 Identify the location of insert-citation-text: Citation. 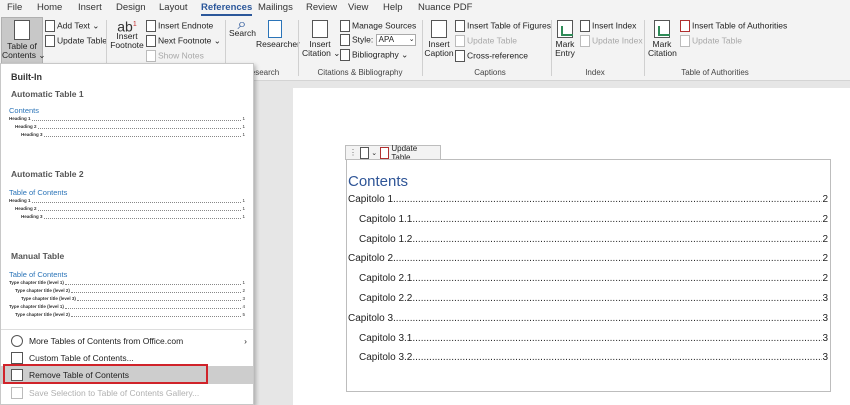
(316, 53).